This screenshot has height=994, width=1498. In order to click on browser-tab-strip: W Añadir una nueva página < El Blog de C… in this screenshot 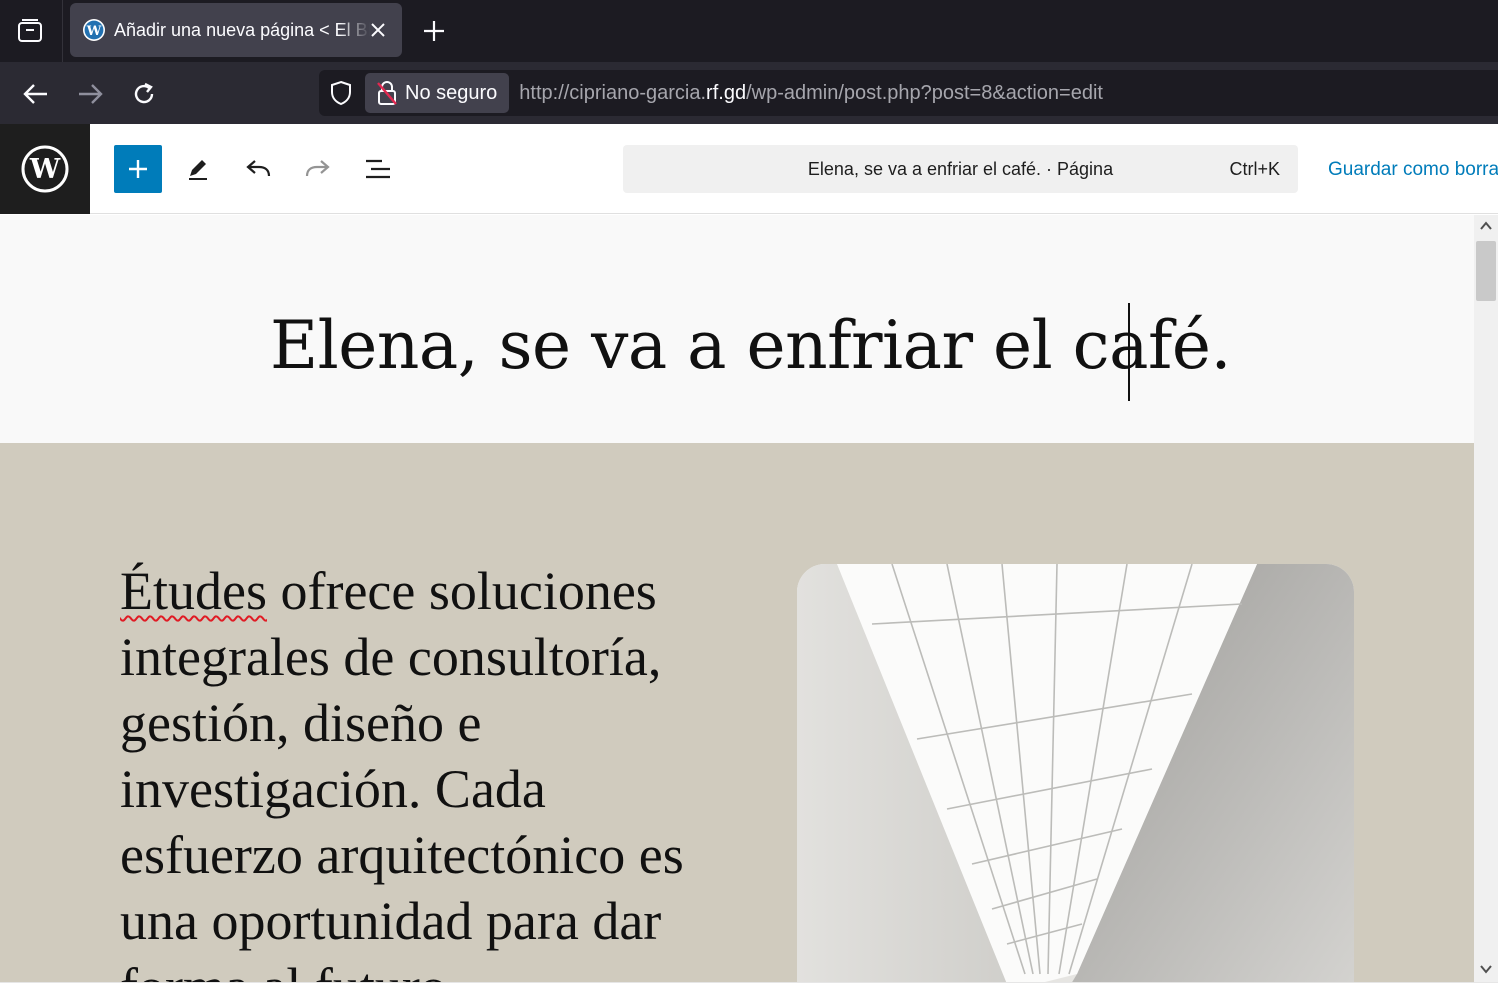, I will do `click(749, 31)`.